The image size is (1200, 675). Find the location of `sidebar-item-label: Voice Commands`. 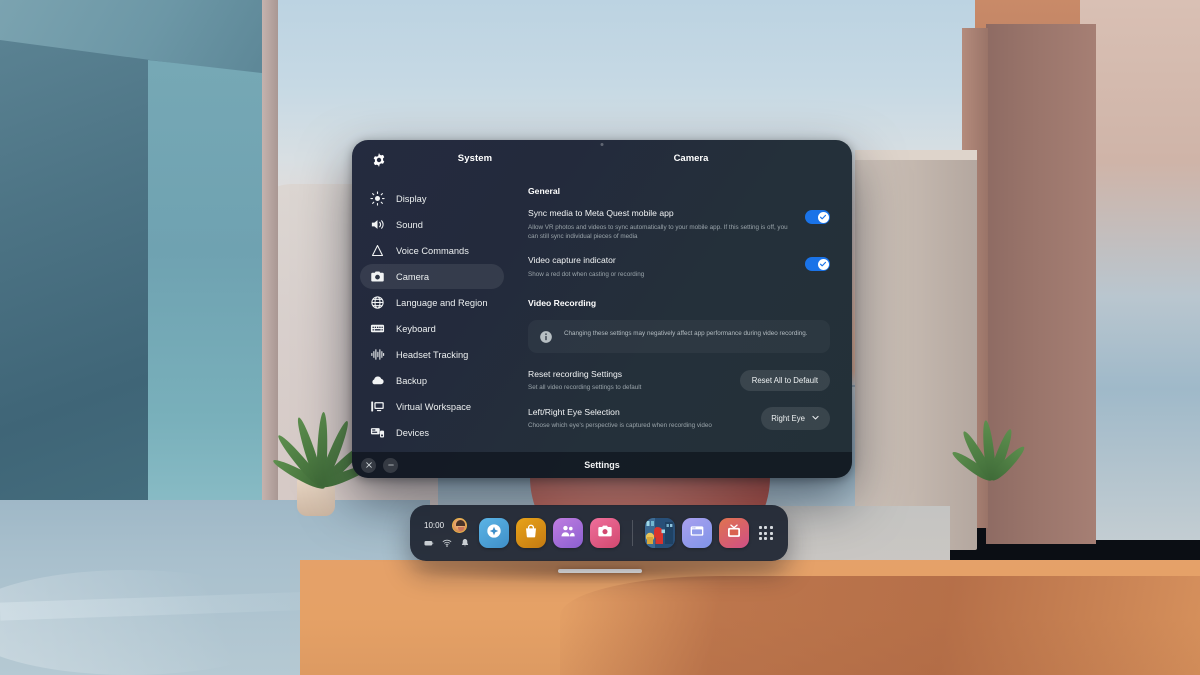

sidebar-item-label: Voice Commands is located at coordinates (432, 250).